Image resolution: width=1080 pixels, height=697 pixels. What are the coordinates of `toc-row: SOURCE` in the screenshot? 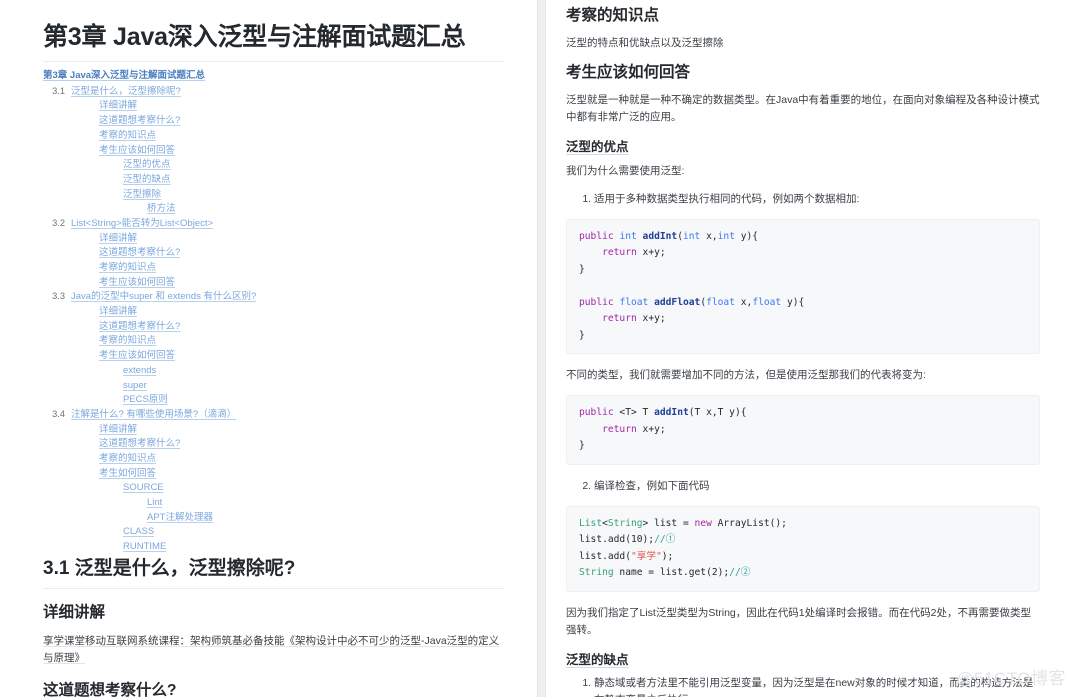 It's located at (274, 488).